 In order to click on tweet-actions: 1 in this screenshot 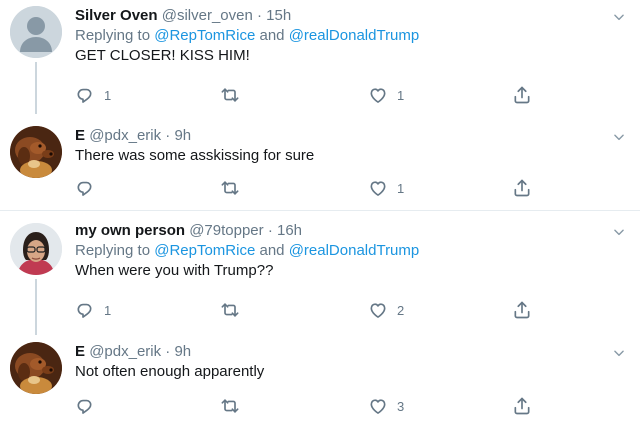, I will do `click(335, 188)`.